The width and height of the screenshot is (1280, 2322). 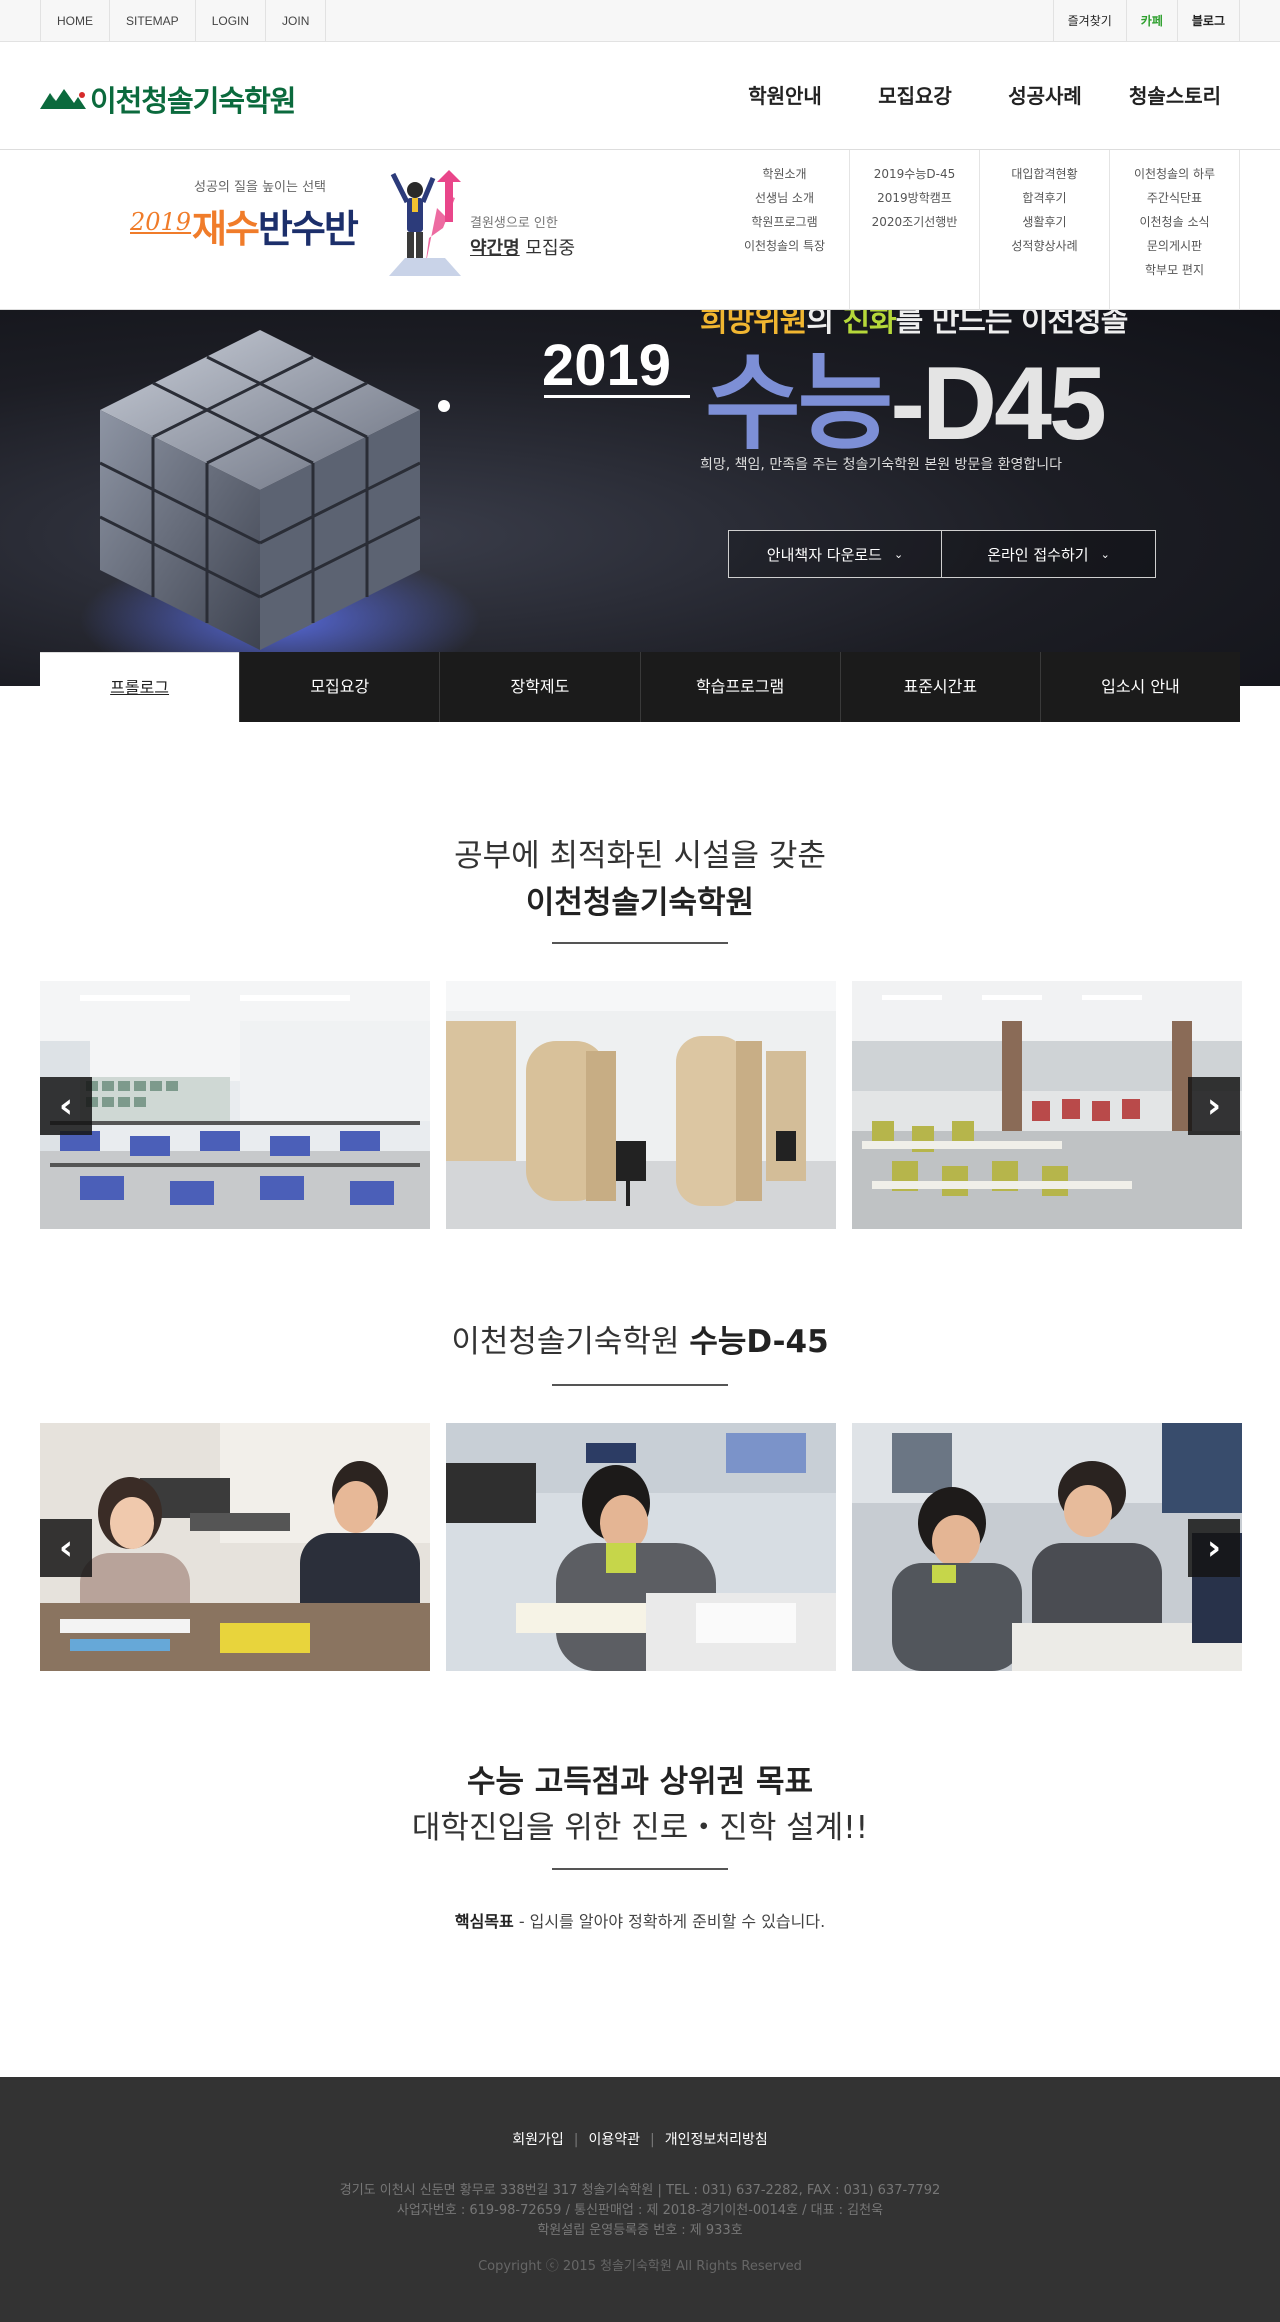 I want to click on brochure-download-button: 안내책자 다운로드 ⌄, so click(x=835, y=554).